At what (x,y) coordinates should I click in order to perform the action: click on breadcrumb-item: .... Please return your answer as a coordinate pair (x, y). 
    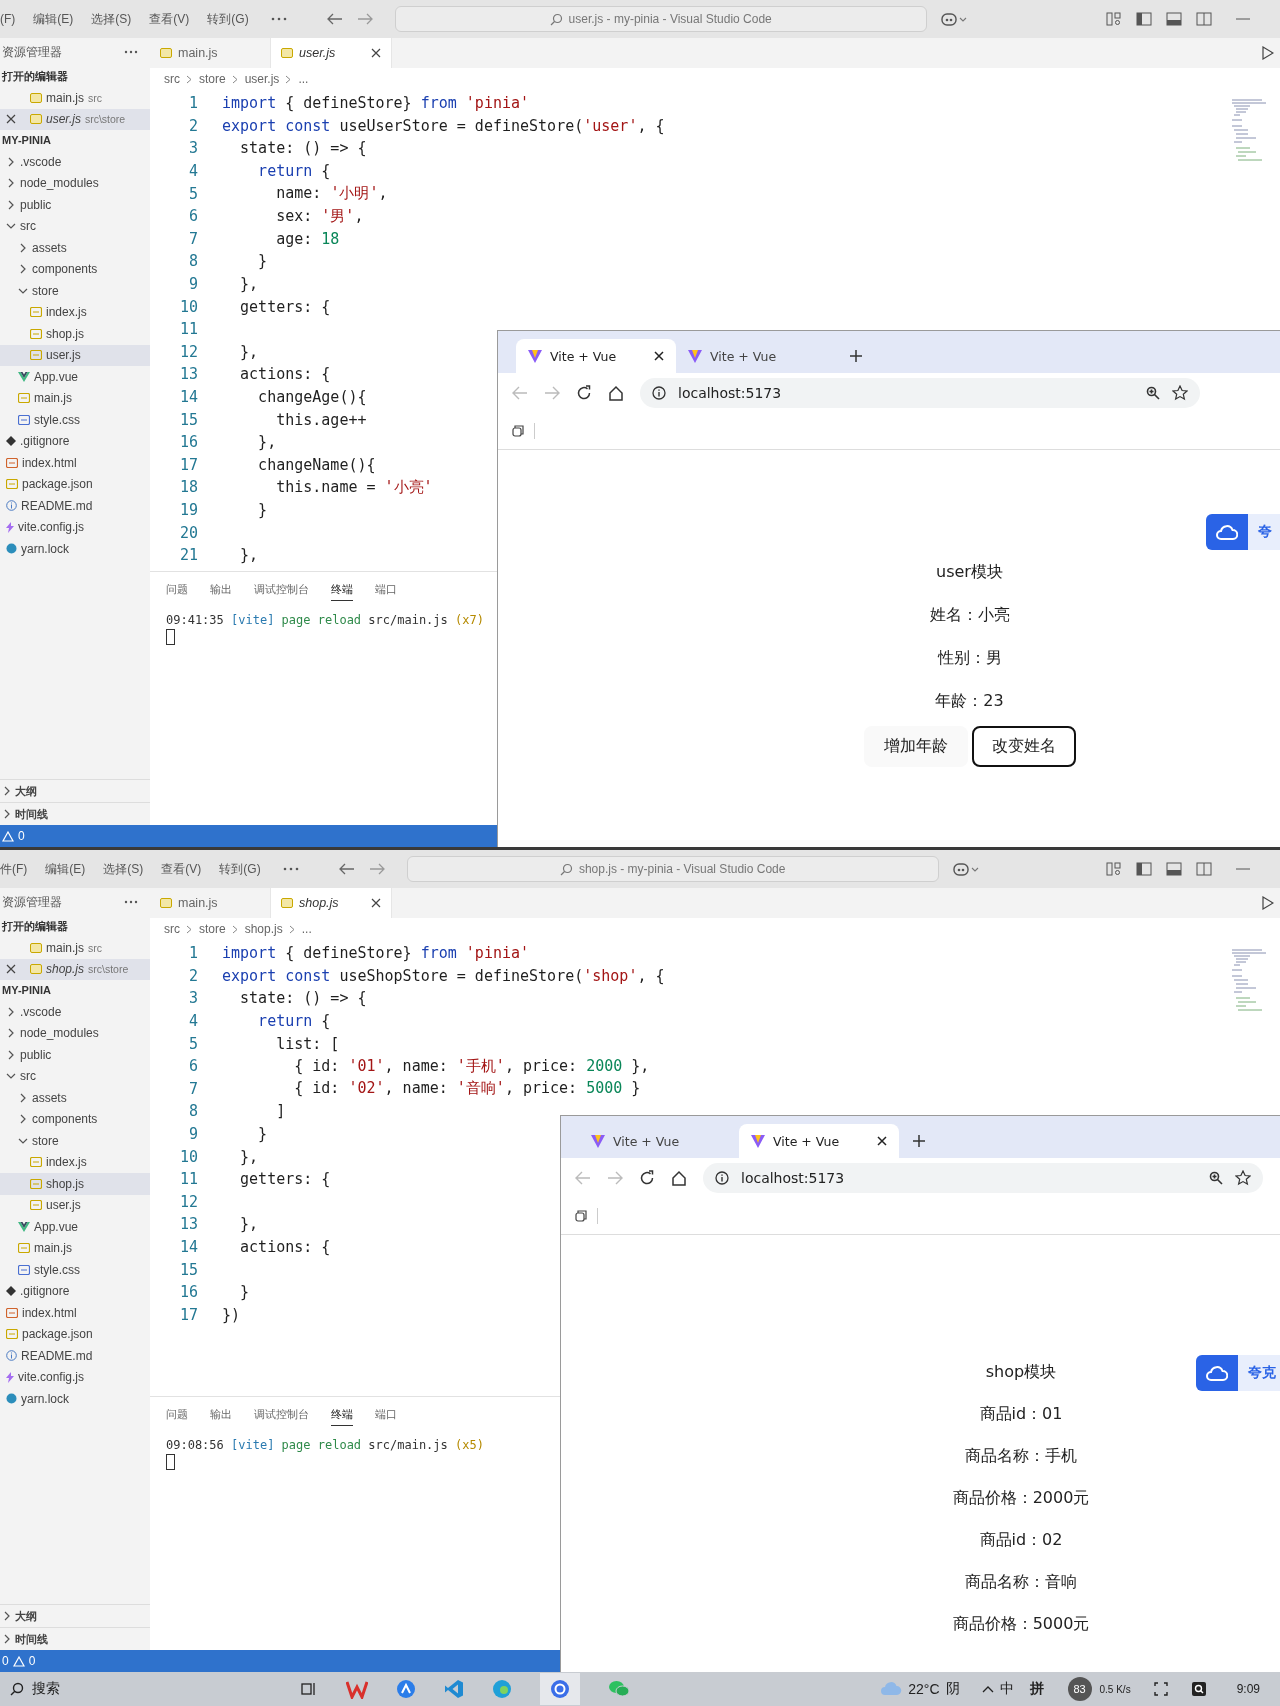
    Looking at the image, I should click on (306, 929).